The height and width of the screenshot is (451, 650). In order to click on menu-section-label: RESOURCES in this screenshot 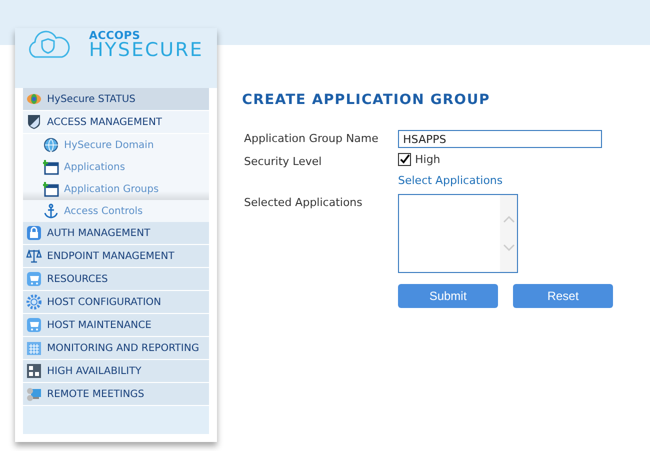, I will do `click(77, 279)`.